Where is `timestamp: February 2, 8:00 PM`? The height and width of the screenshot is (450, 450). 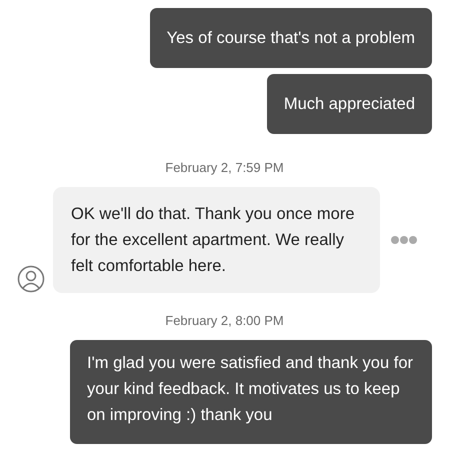 timestamp: February 2, 8:00 PM is located at coordinates (224, 320).